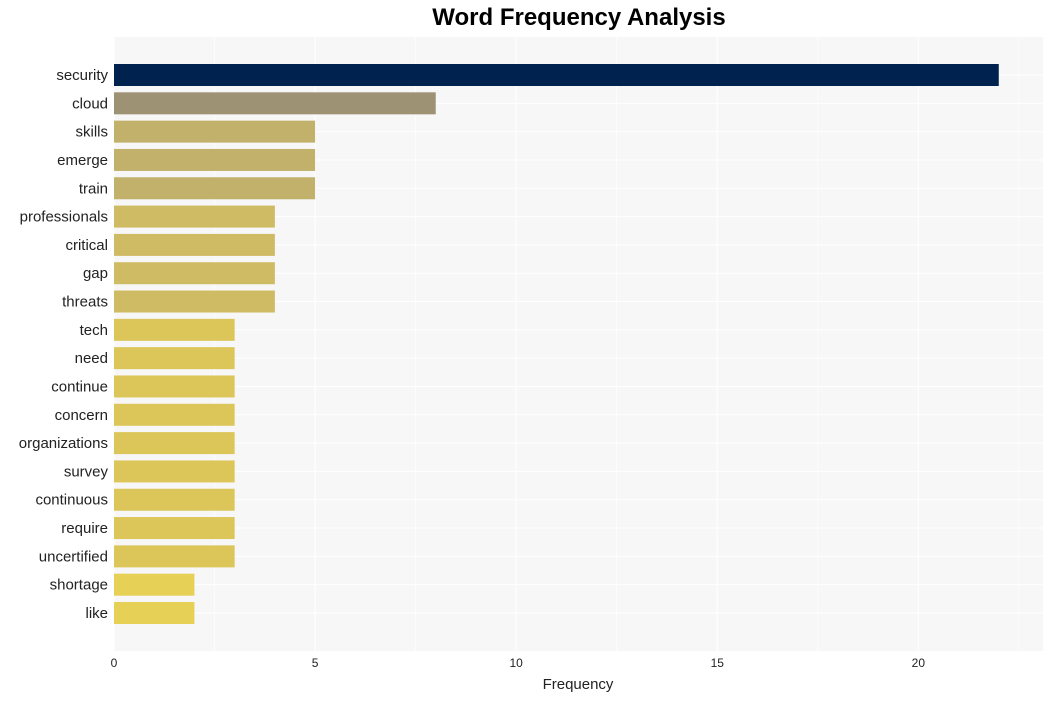 The image size is (1053, 701). I want to click on y-tick-label: emerge, so click(82, 160).